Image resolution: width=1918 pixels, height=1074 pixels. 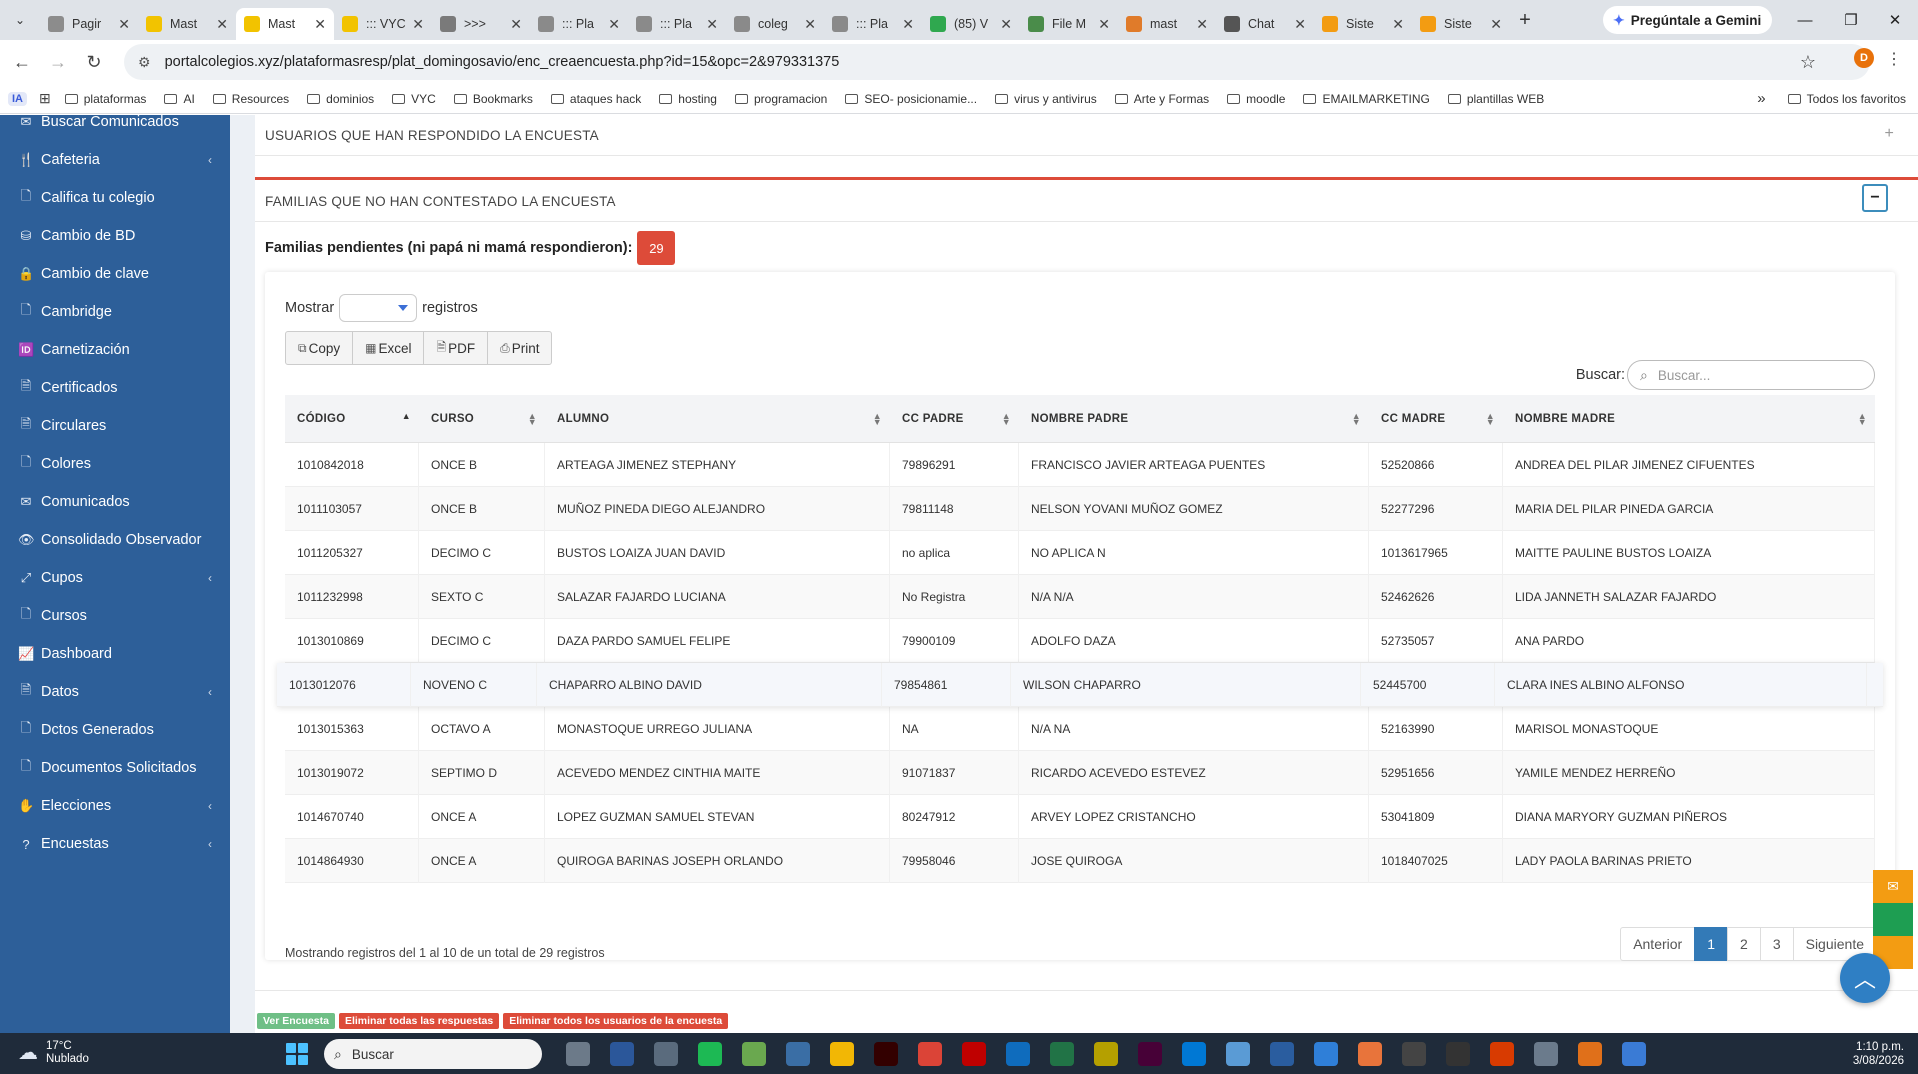 I want to click on system-clock: 1:10 p.m. 3/08/2026, so click(x=1878, y=1054).